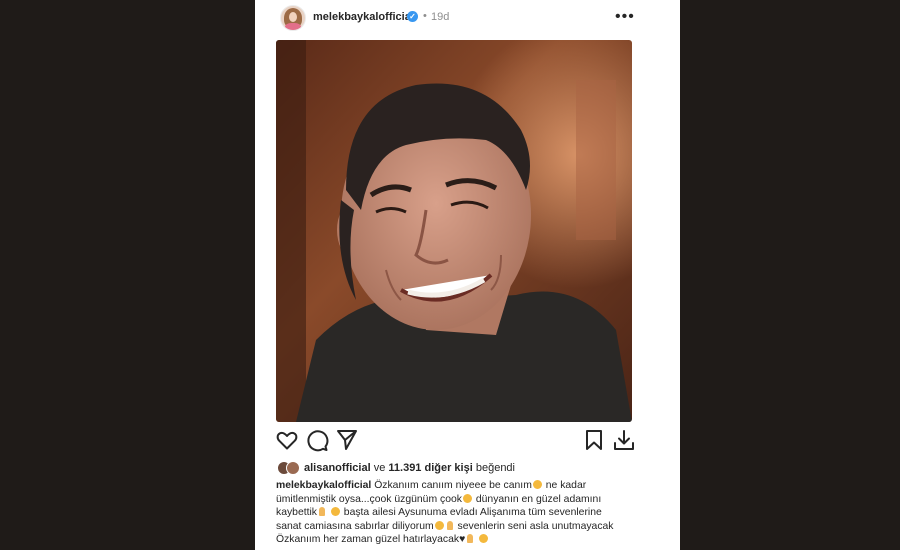 The image size is (900, 550). I want to click on liker-avatar, so click(293, 468).